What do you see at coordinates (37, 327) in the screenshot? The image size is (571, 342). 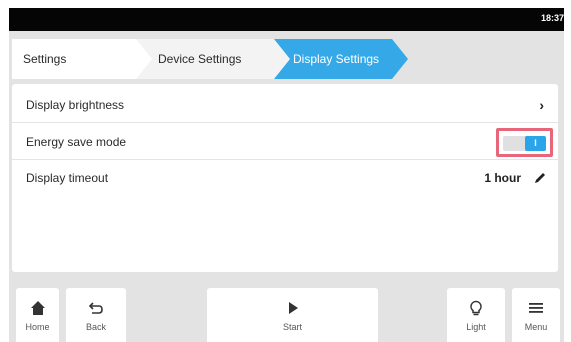 I see `home-label: Home` at bounding box center [37, 327].